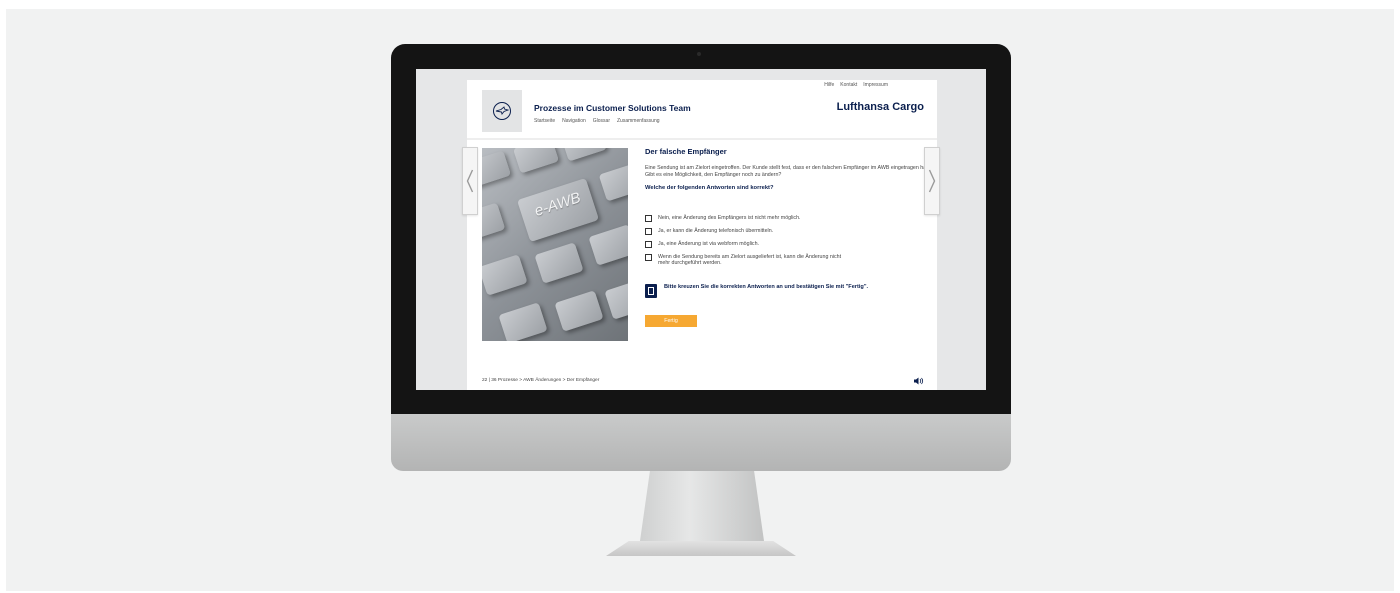 This screenshot has height=593, width=1400. Describe the element at coordinates (919, 381) in the screenshot. I see `speaker-icon` at that location.